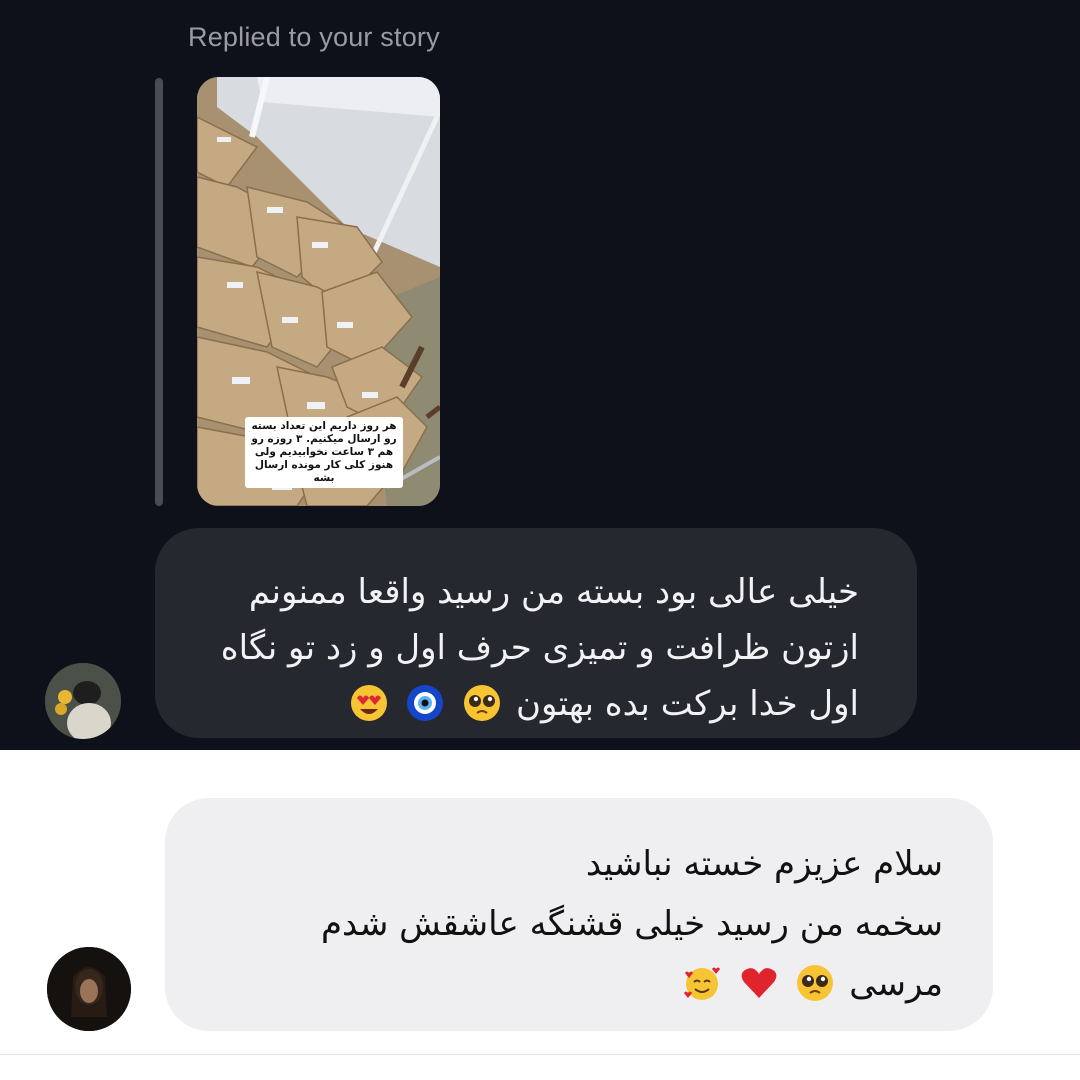 The height and width of the screenshot is (1080, 1080). What do you see at coordinates (159, 292) in the screenshot?
I see `reply-indicator-bar` at bounding box center [159, 292].